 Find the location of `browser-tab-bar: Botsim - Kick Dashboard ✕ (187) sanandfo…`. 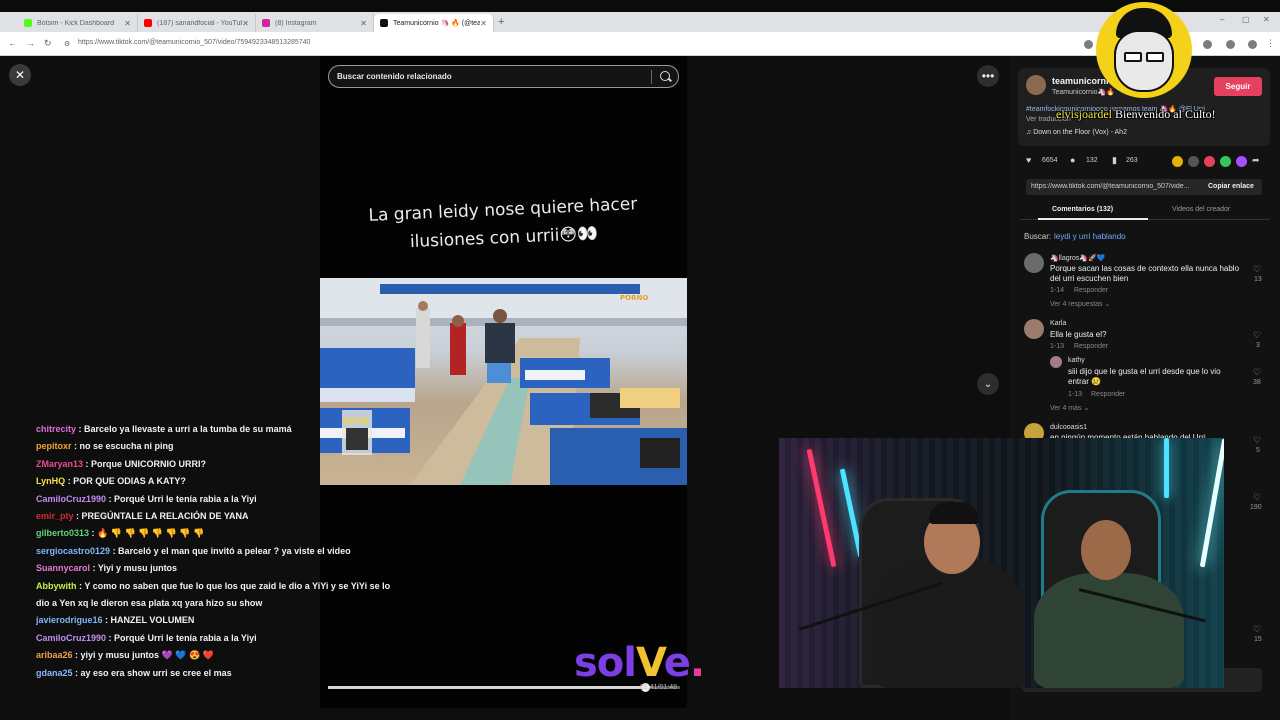

browser-tab-bar: Botsim - Kick Dashboard ✕ (187) sanandfo… is located at coordinates (640, 22).